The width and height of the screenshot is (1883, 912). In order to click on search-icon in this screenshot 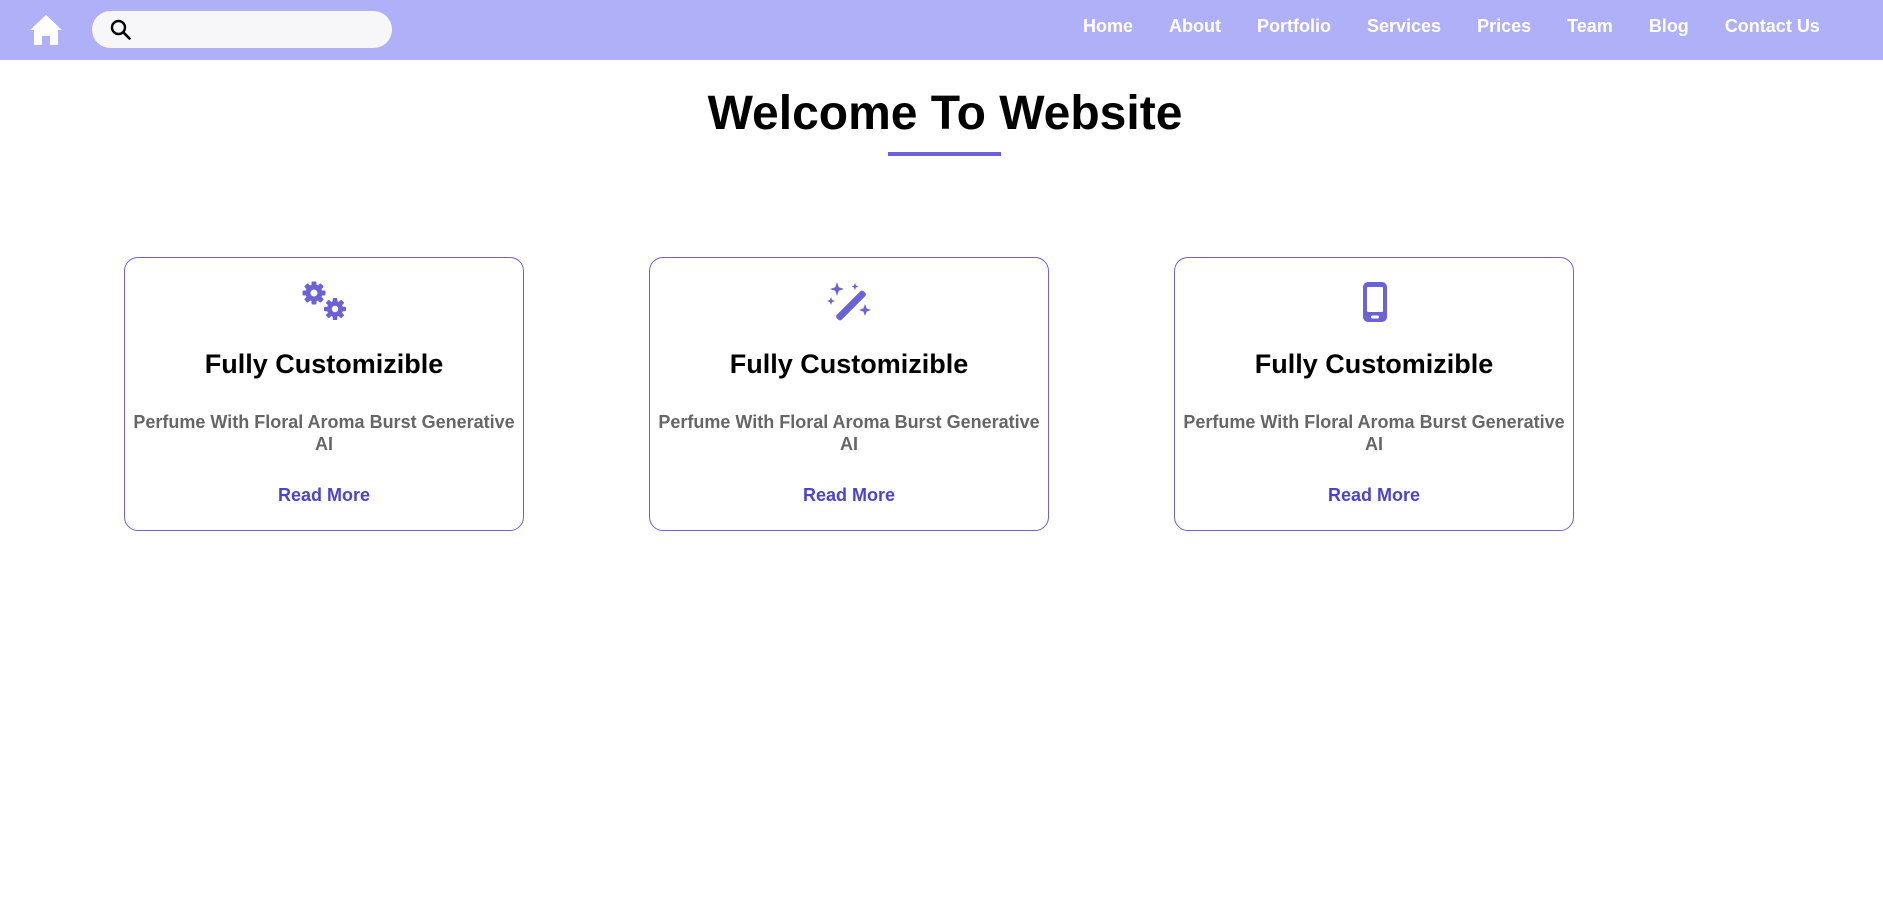, I will do `click(120, 29)`.